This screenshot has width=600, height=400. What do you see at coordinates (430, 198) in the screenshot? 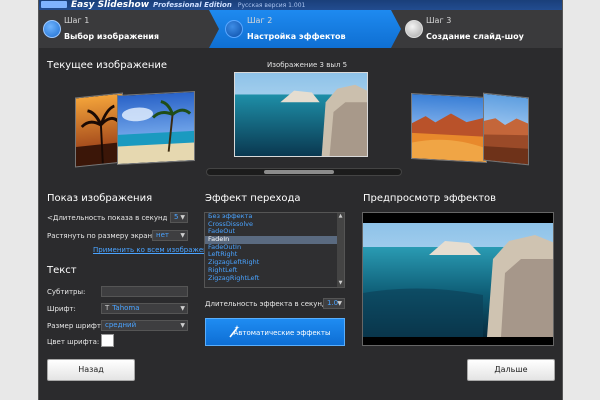
I see `preview-title: Предпросмотр эффектов` at bounding box center [430, 198].